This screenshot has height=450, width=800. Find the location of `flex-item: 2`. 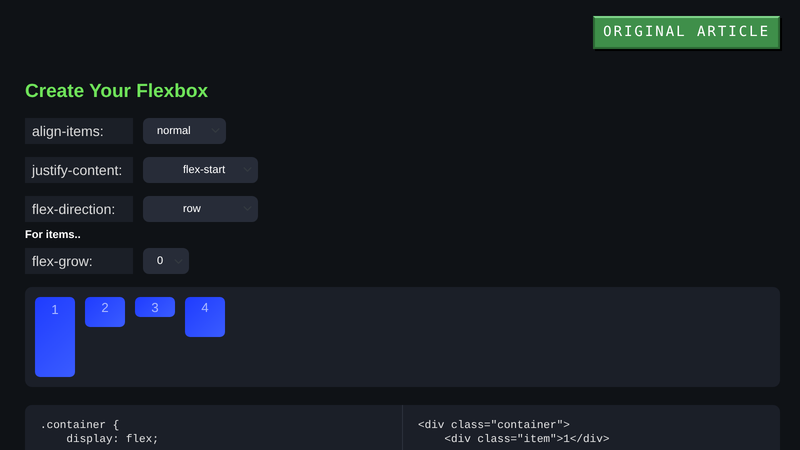

flex-item: 2 is located at coordinates (105, 312).